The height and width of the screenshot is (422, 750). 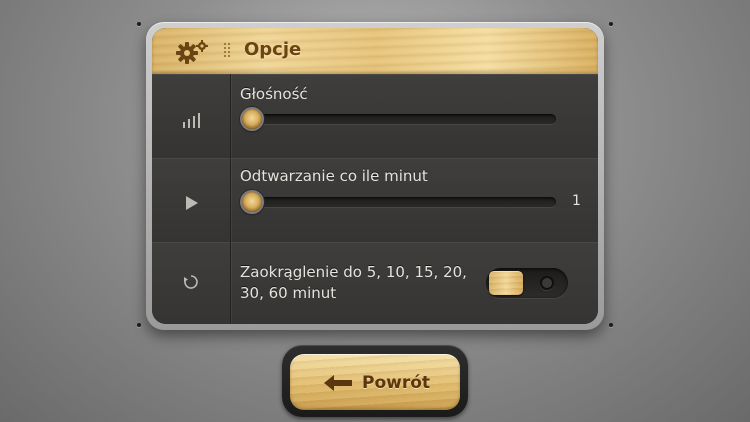 What do you see at coordinates (611, 24) in the screenshot?
I see `screw-top-right` at bounding box center [611, 24].